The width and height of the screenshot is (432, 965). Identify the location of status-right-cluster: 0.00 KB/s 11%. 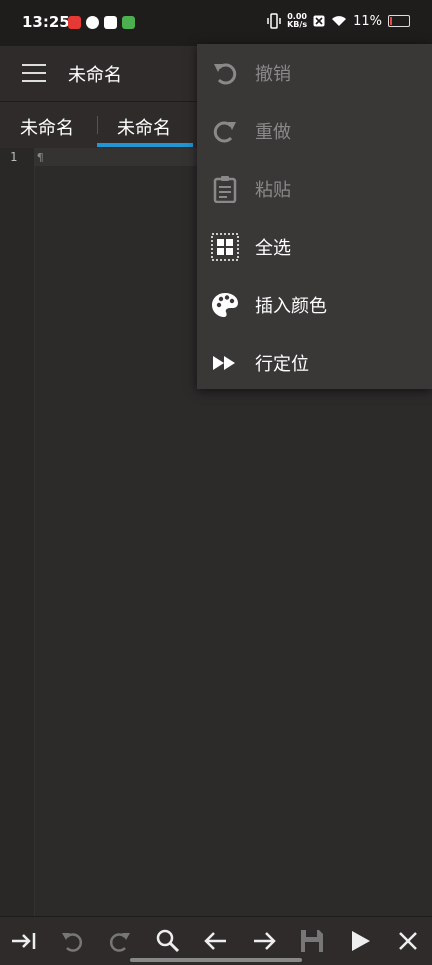
(338, 21).